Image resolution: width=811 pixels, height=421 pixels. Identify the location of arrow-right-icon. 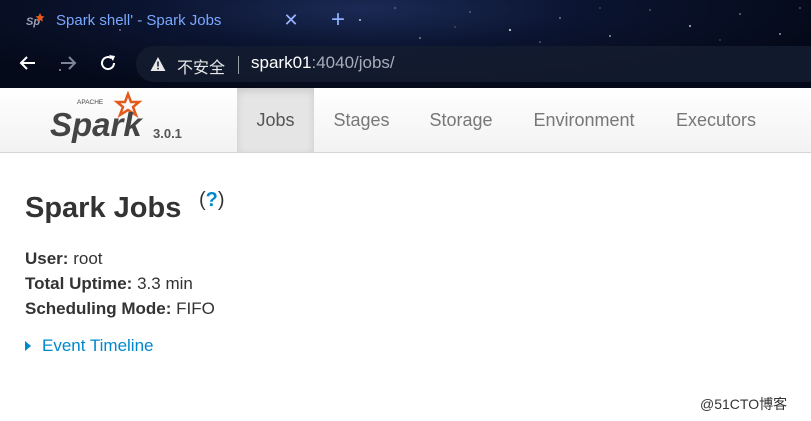
(69, 63).